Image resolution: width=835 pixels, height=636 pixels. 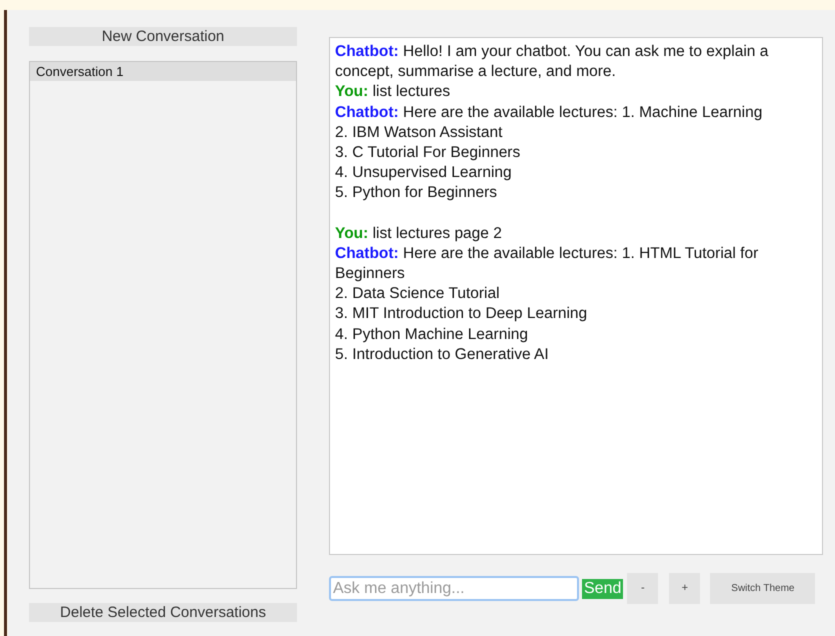 What do you see at coordinates (763, 588) in the screenshot?
I see `switch-theme-button: Switch Theme` at bounding box center [763, 588].